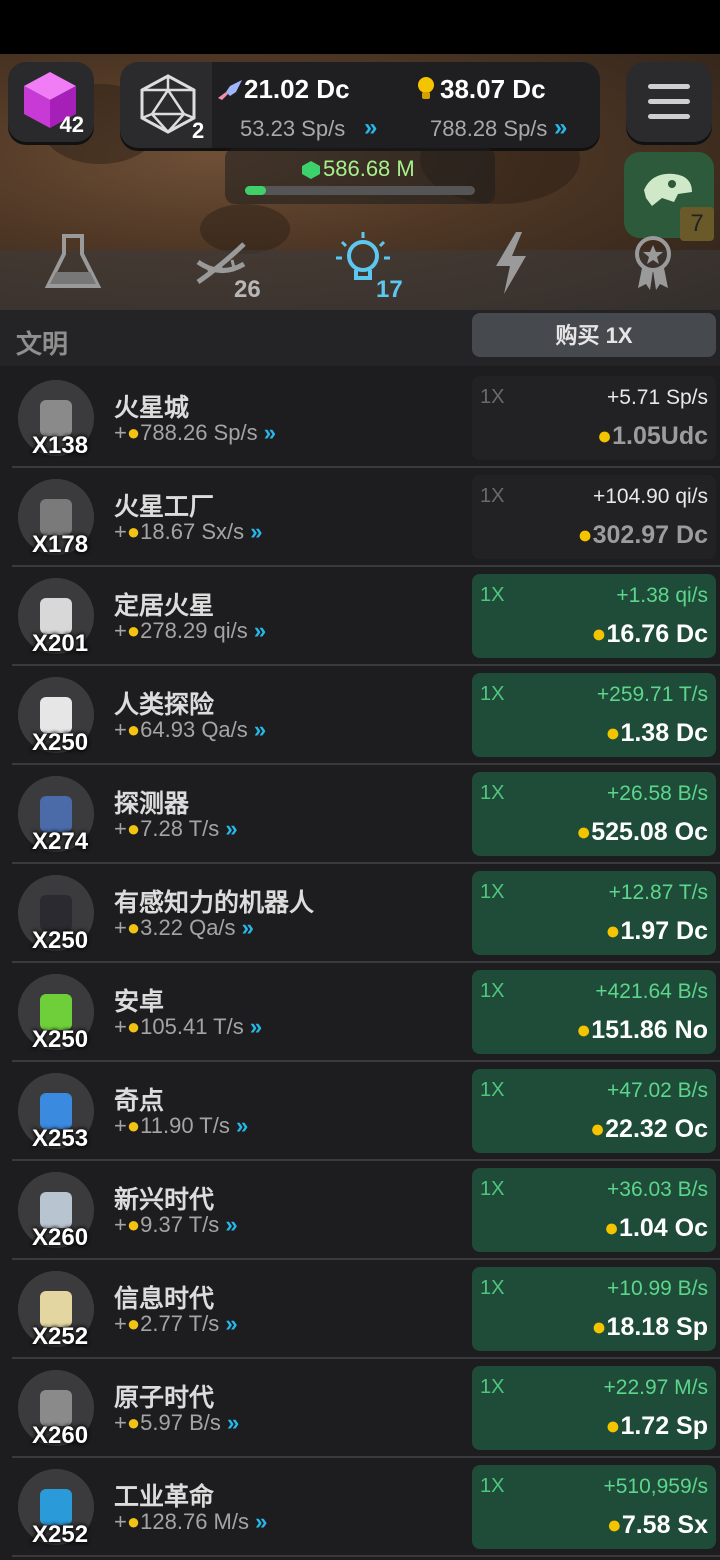 The height and width of the screenshot is (1560, 720). I want to click on buy-cost-value: 1.97 Dc, so click(664, 931).